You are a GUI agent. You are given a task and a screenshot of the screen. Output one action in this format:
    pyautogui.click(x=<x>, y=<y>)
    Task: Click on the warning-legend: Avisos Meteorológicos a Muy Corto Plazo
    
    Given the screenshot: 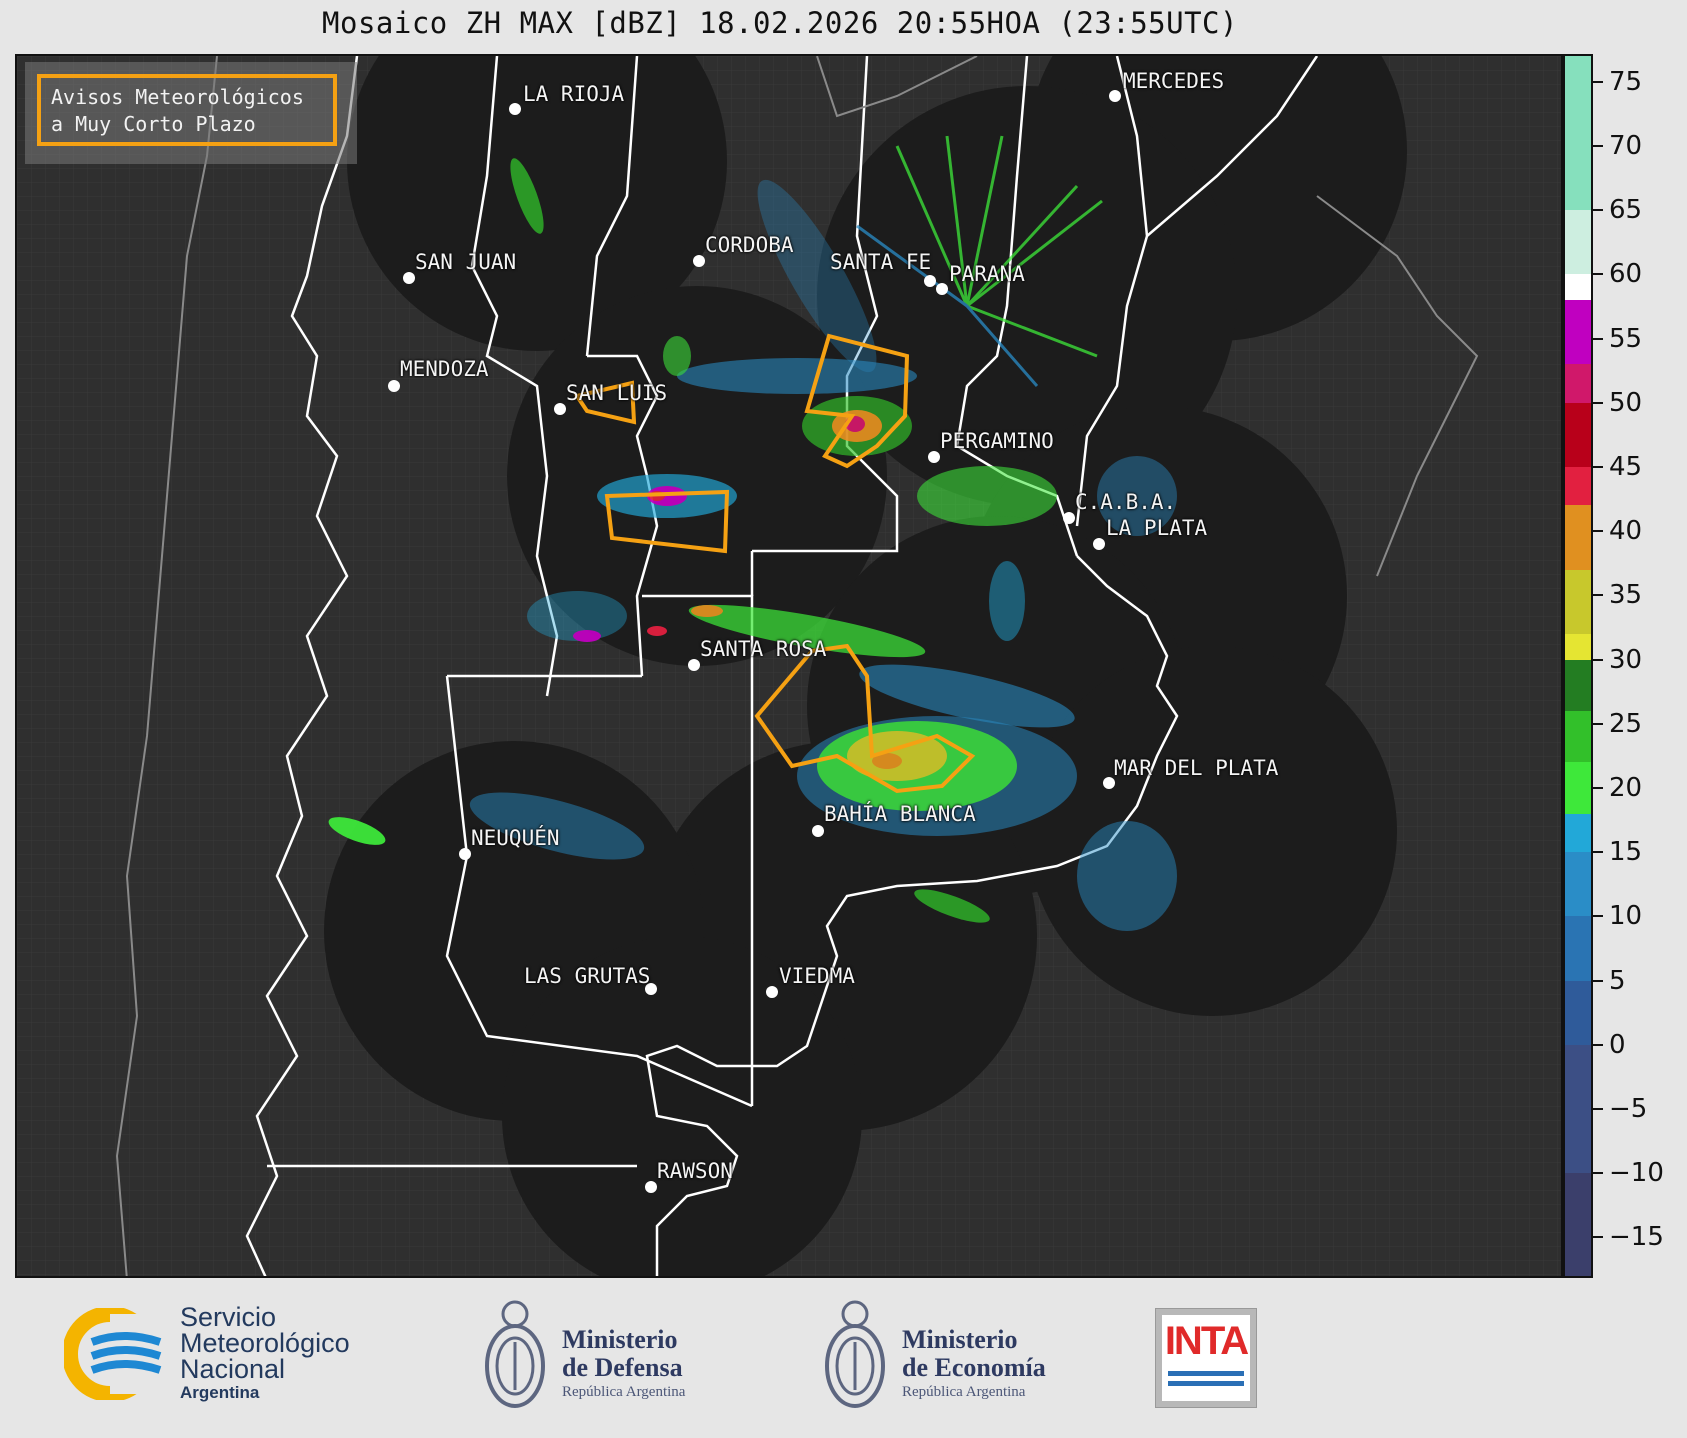 What is the action you would take?
    pyautogui.click(x=191, y=113)
    